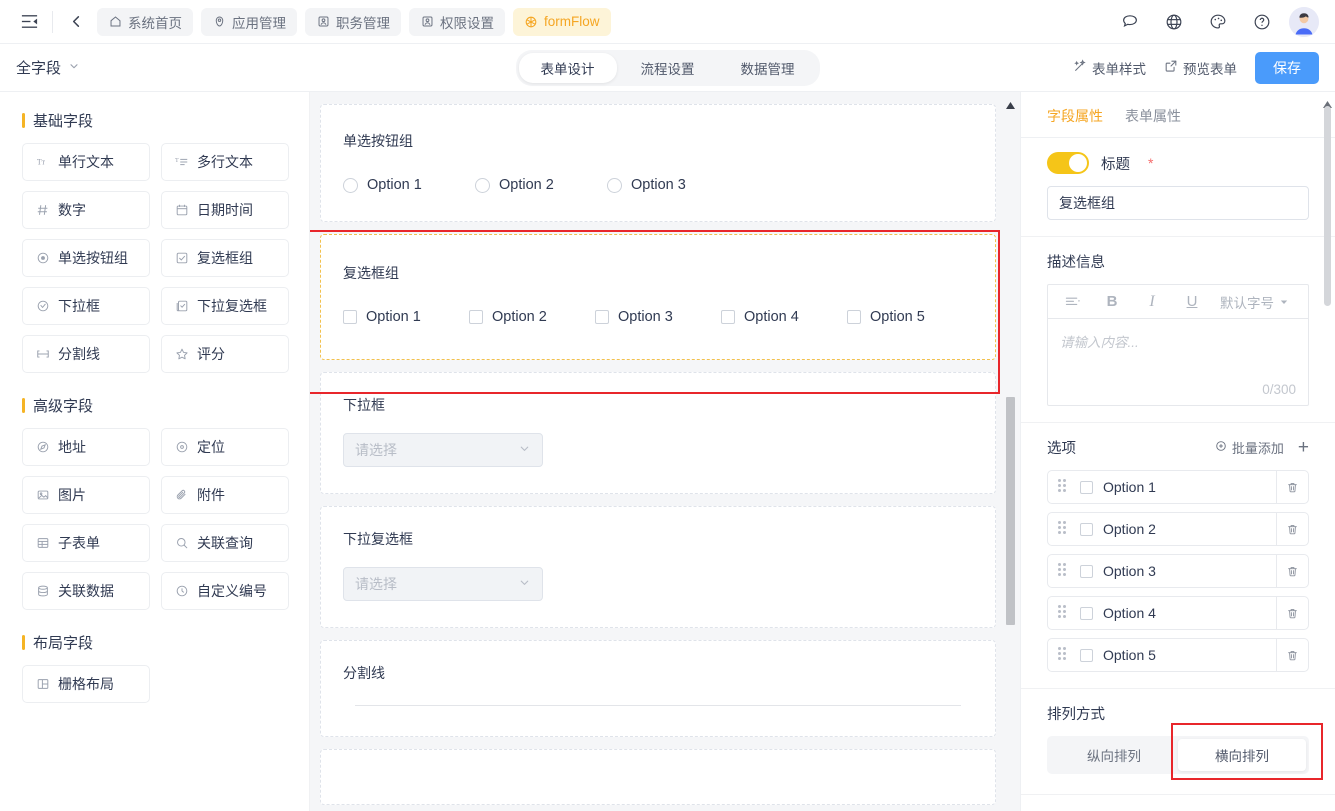 The width and height of the screenshot is (1335, 811). Describe the element at coordinates (1072, 302) in the screenshot. I see `align-left-icon` at that location.